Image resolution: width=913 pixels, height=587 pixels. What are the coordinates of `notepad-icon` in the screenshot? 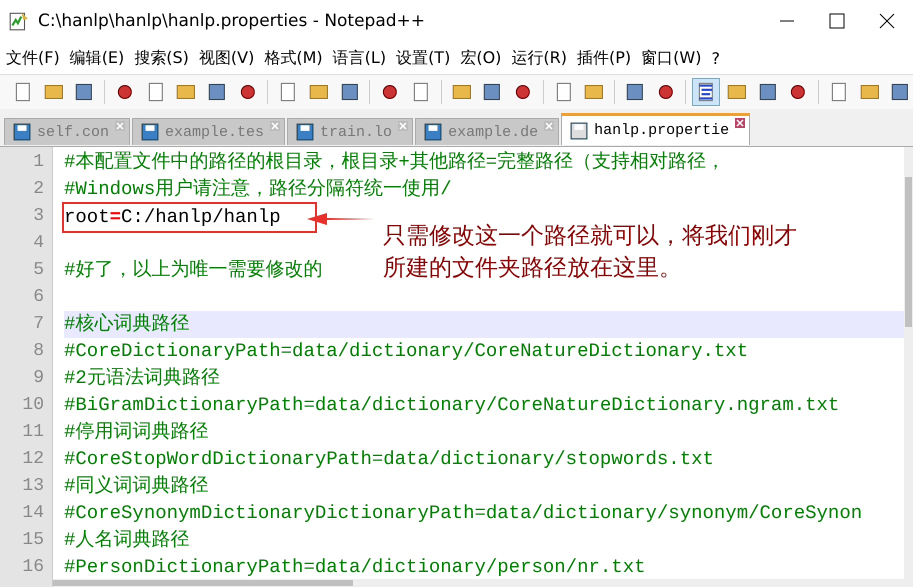 It's located at (19, 21).